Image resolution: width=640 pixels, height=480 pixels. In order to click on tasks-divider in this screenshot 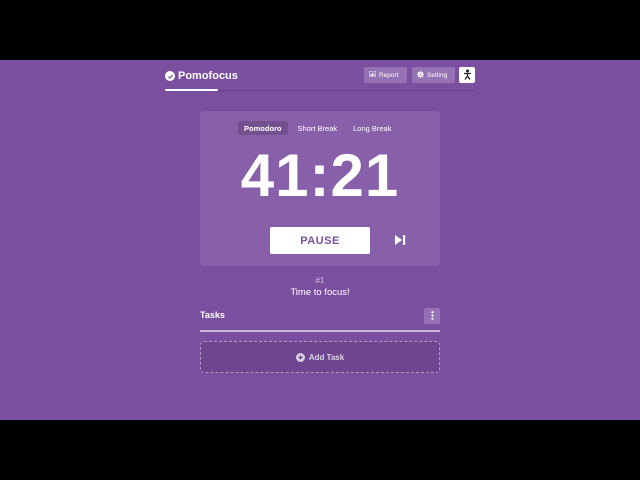, I will do `click(320, 331)`.